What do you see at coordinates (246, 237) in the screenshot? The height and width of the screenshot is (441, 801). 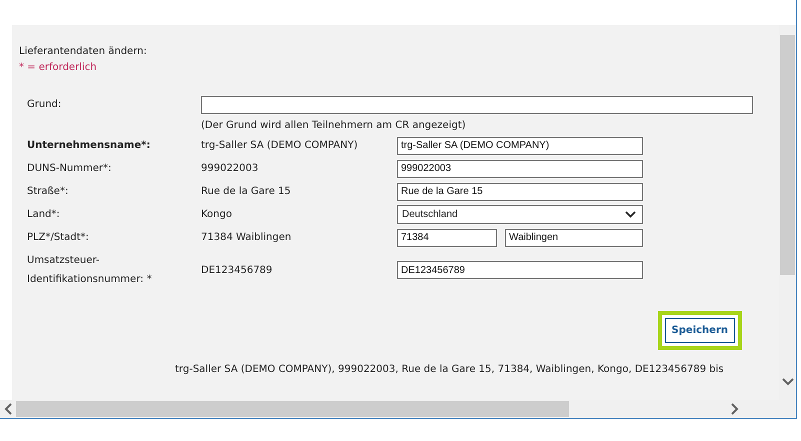 I see `current-value: 71384 Waiblingen` at bounding box center [246, 237].